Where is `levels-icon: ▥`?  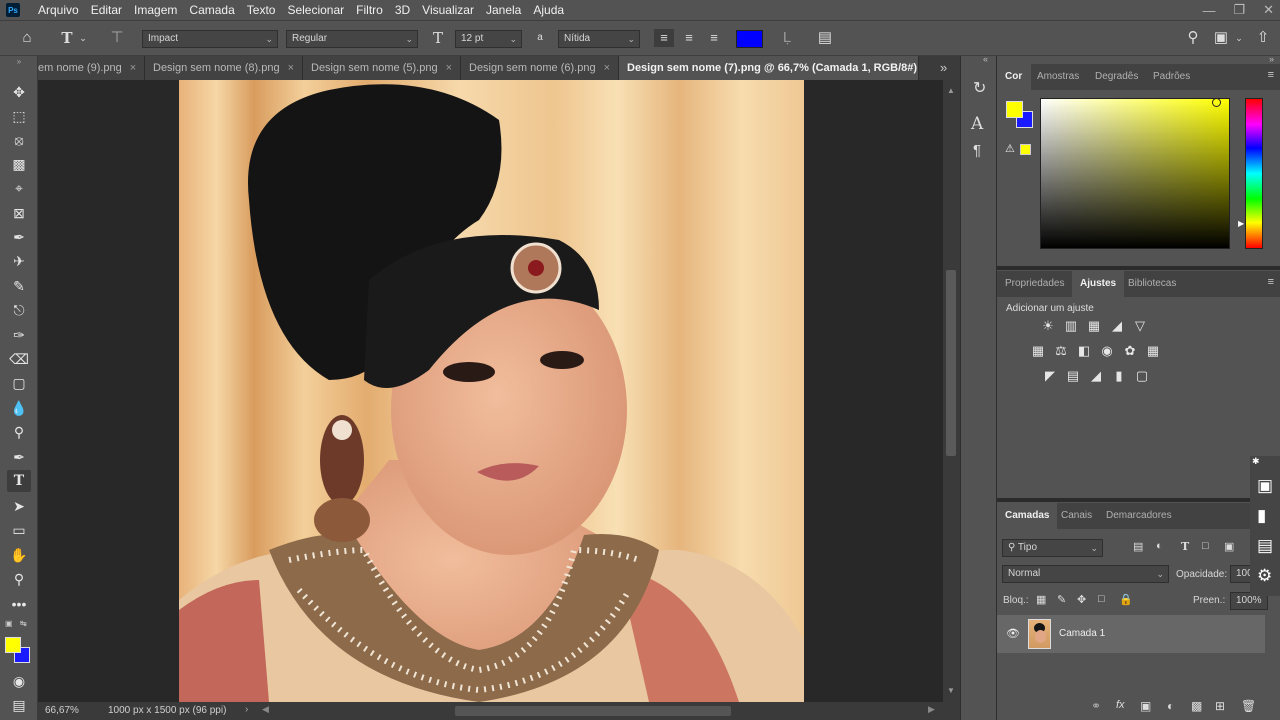 levels-icon: ▥ is located at coordinates (1071, 326).